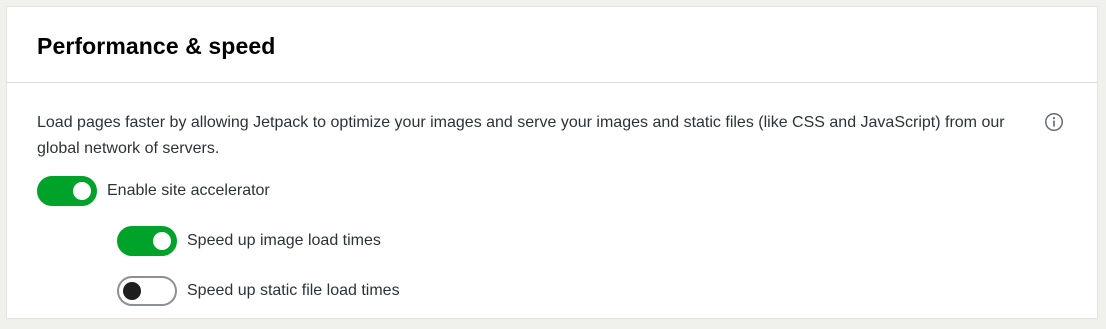 The height and width of the screenshot is (329, 1106). I want to click on site-accelerator-toggle, so click(67, 191).